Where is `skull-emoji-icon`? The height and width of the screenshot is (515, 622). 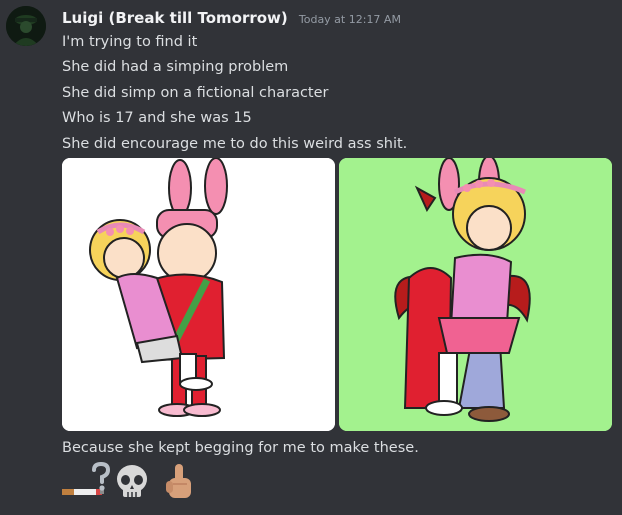 skull-emoji-icon is located at coordinates (132, 481).